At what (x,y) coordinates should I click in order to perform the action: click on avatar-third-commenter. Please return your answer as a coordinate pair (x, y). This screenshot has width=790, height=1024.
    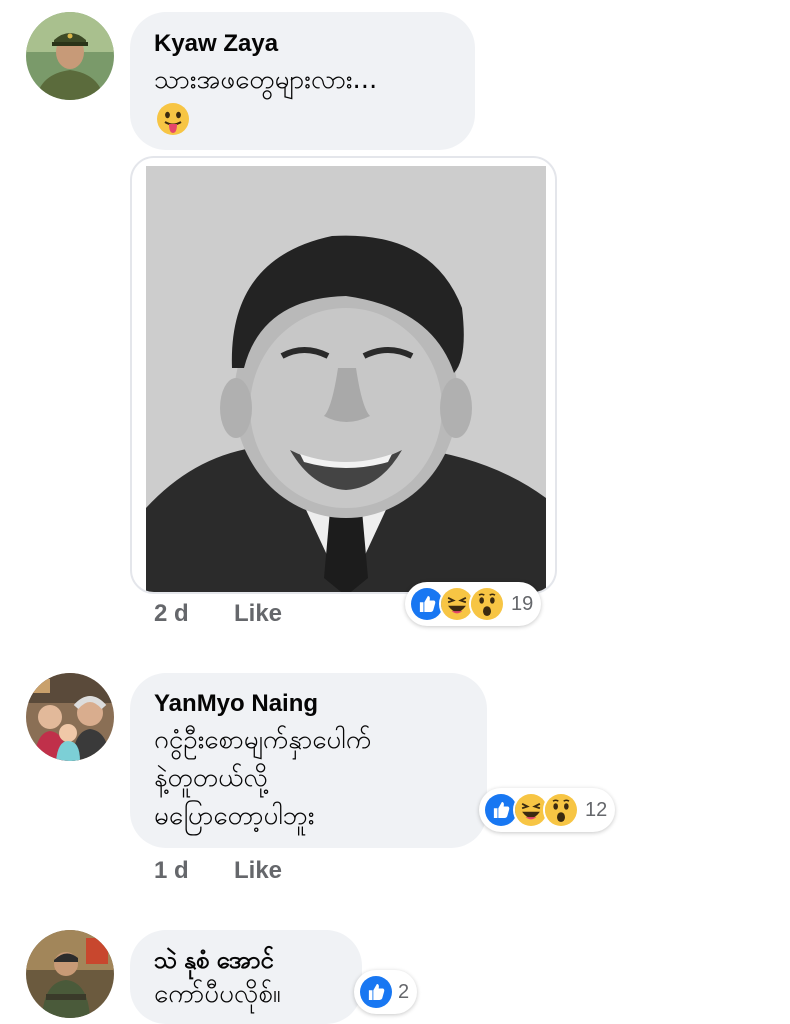
    Looking at the image, I should click on (70, 974).